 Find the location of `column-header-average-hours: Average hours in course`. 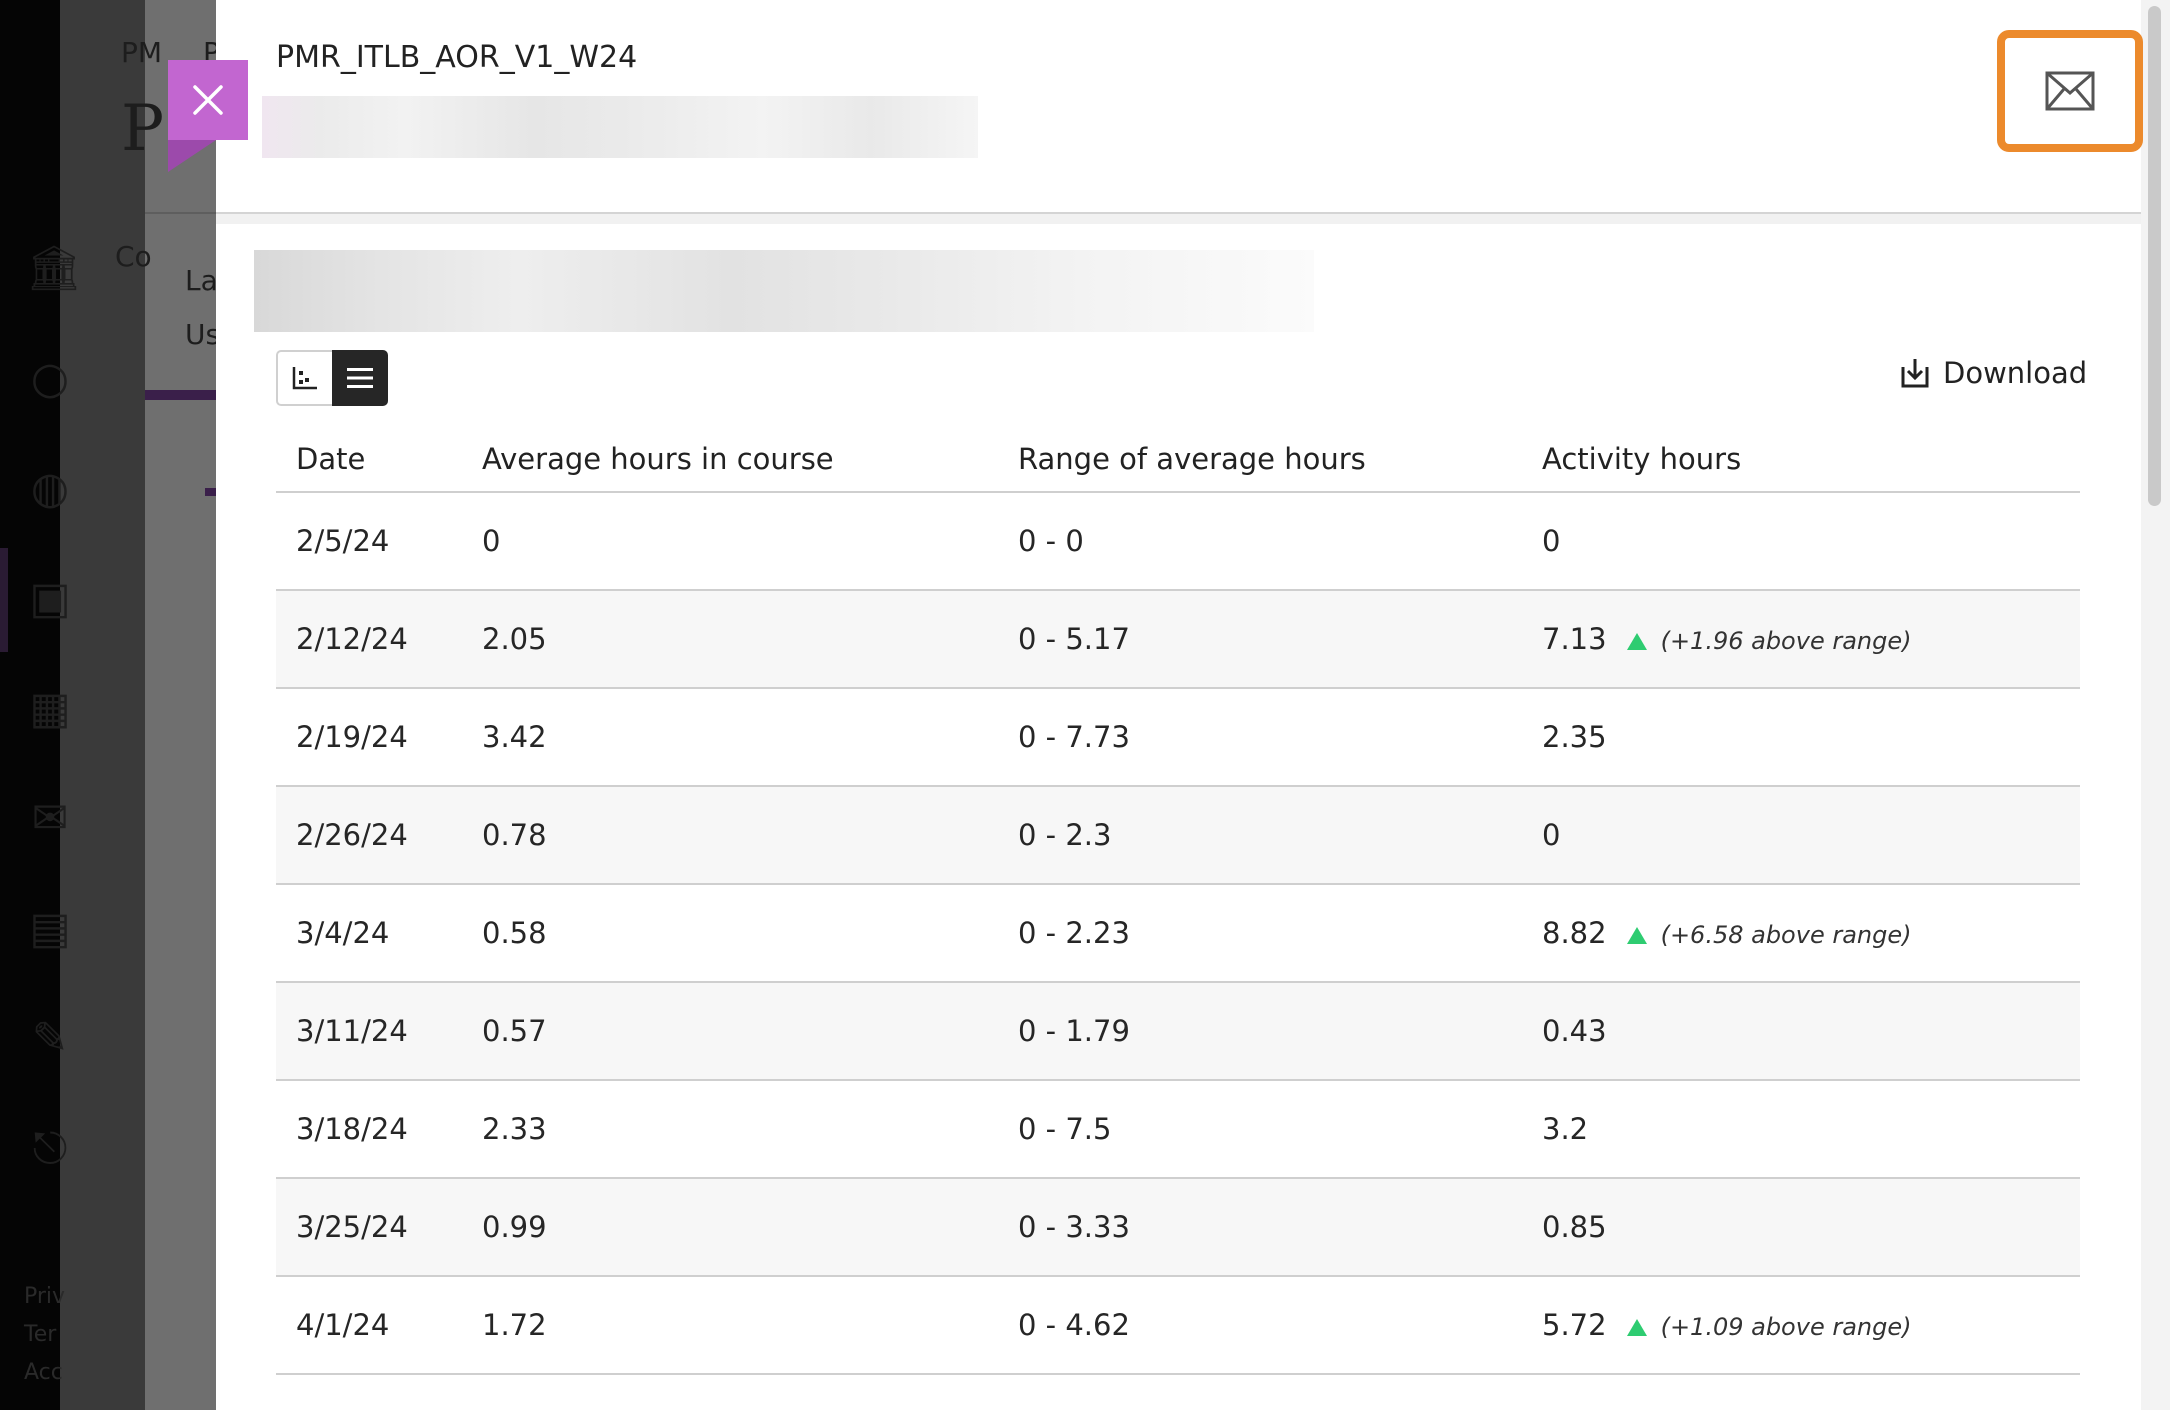

column-header-average-hours: Average hours in course is located at coordinates (730, 461).